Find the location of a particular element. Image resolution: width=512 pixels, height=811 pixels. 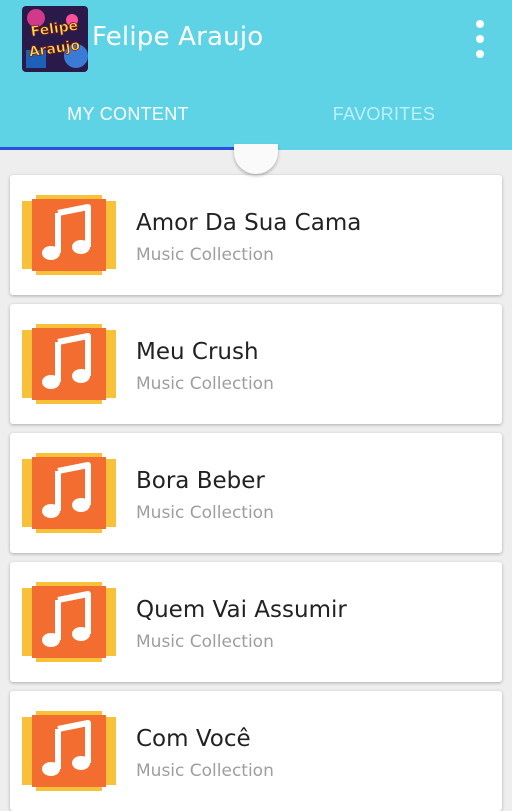

list-item: Meu Crush Music Collection is located at coordinates (256, 364).